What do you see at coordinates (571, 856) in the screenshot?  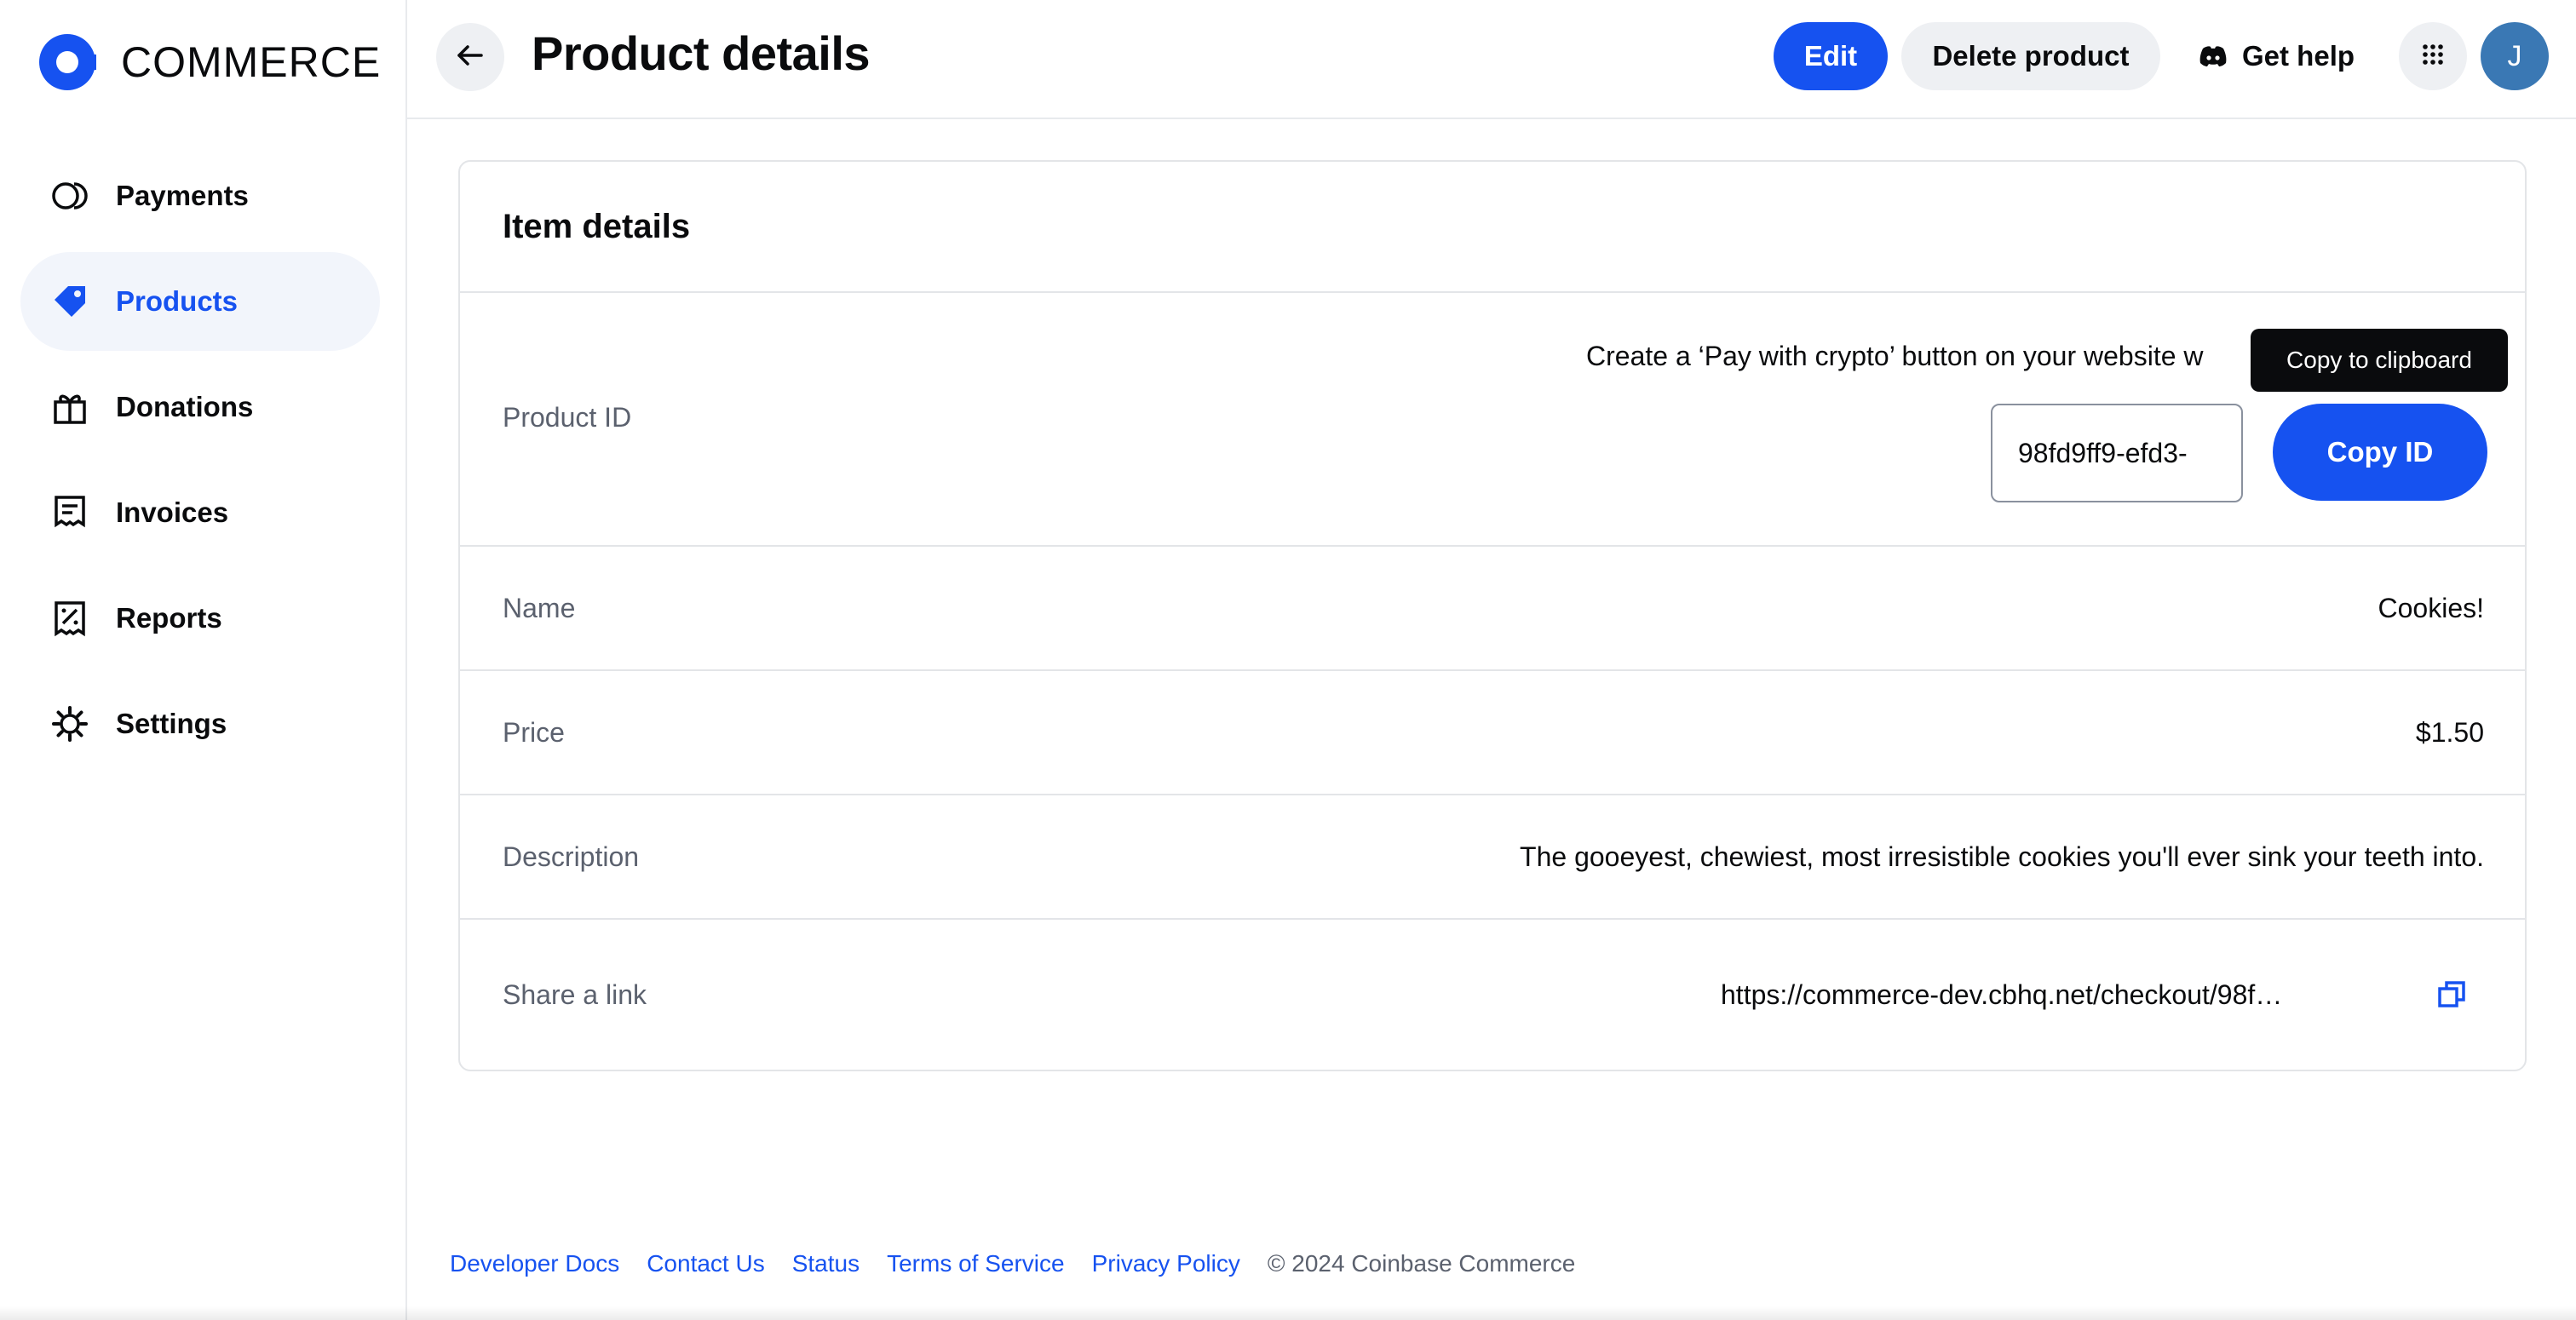 I see `description-label: Description` at bounding box center [571, 856].